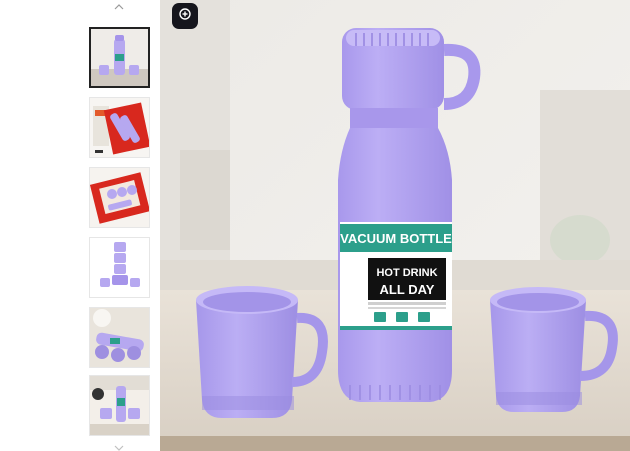 This screenshot has height=451, width=630. I want to click on zoom-icon, so click(185, 16).